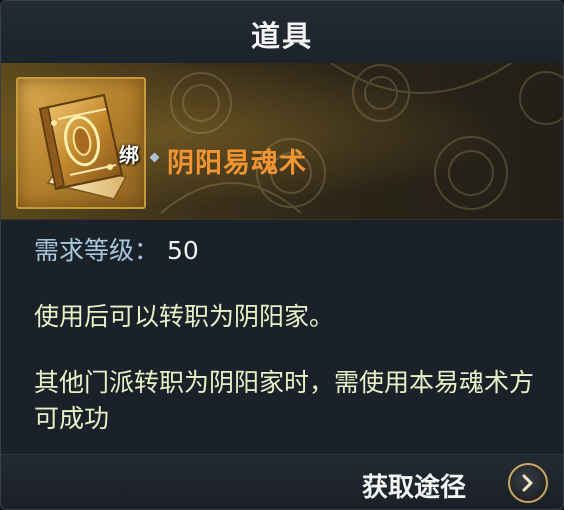 This screenshot has height=510, width=564. I want to click on panel-title: 道具, so click(281, 36).